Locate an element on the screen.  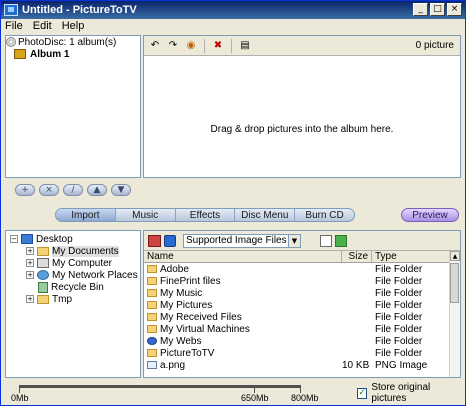
chevron-down-icon: ▼ is located at coordinates (294, 240).